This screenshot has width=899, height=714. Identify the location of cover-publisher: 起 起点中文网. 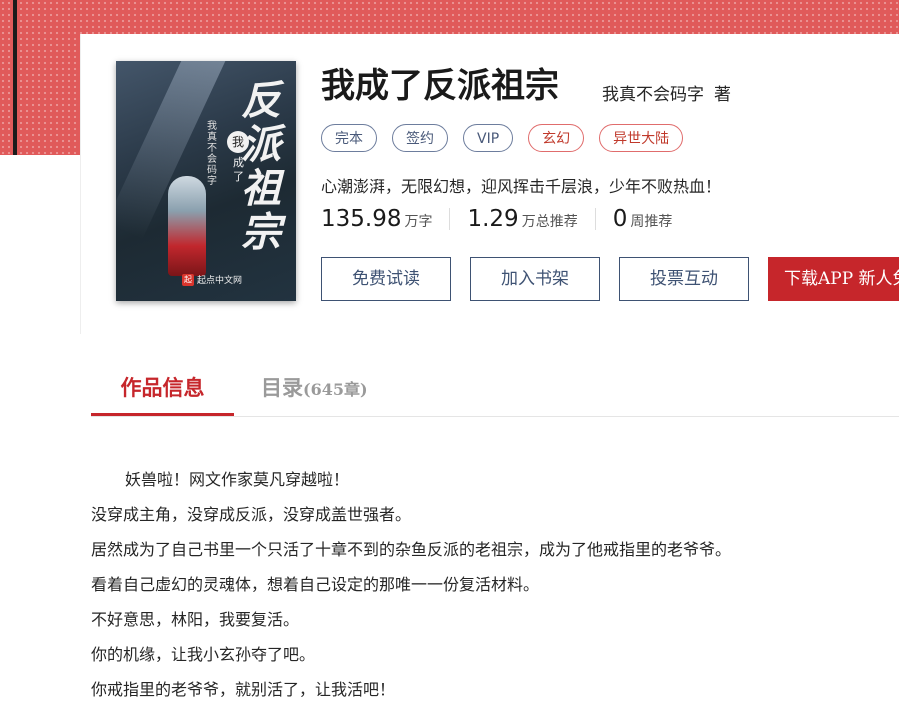
(212, 279).